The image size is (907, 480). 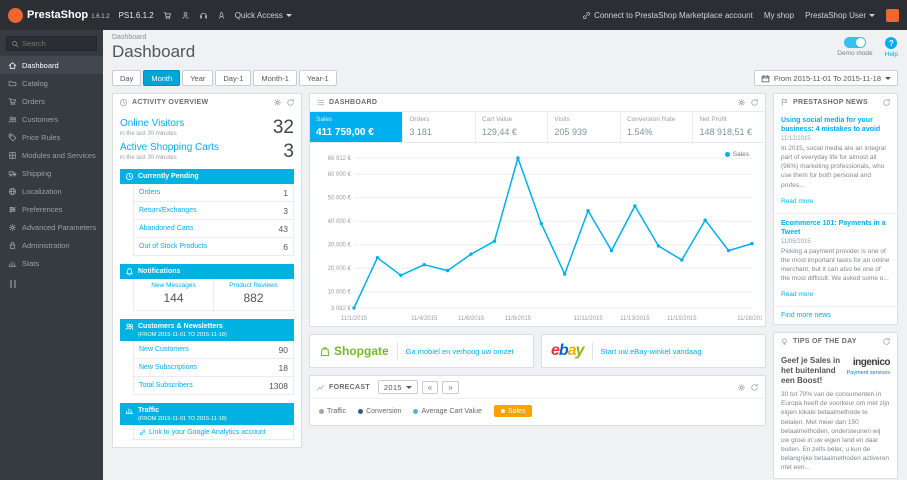 I want to click on shopgate-ad: Shopgate Ga mobiel en verhoog uw omzet, so click(x=421, y=351).